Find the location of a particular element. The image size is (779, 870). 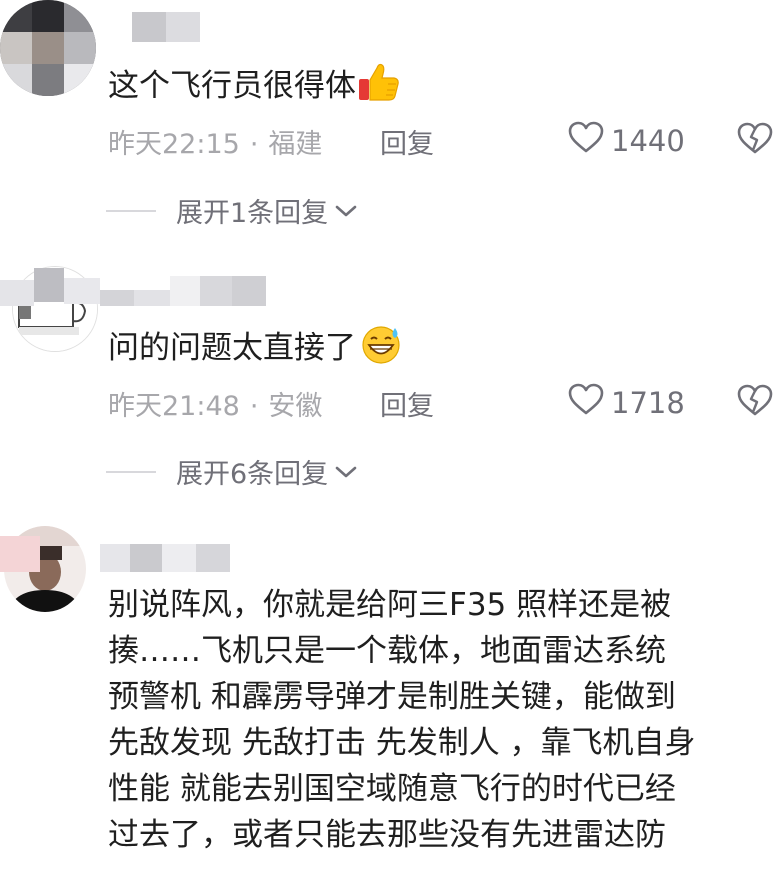

comment-line: 揍……飞机只是一个载体，地面雷达系统 is located at coordinates (387, 651).